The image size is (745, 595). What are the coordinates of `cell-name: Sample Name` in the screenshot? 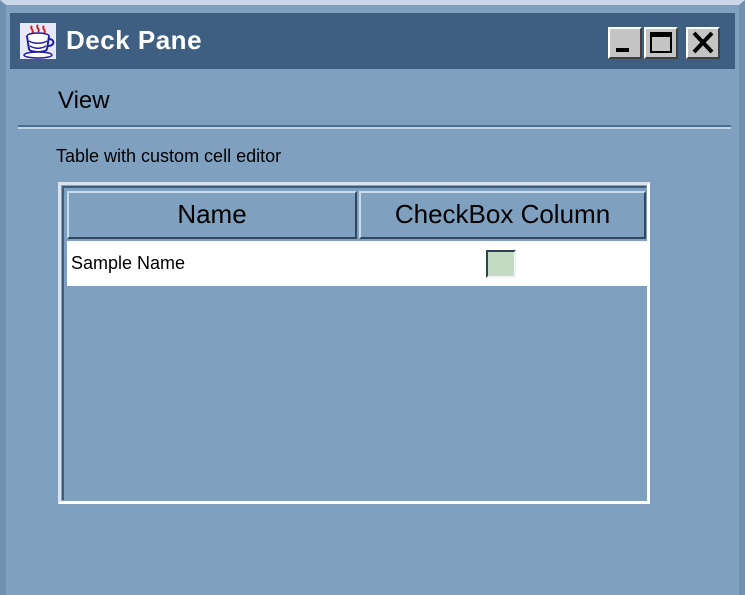 It's located at (128, 263).